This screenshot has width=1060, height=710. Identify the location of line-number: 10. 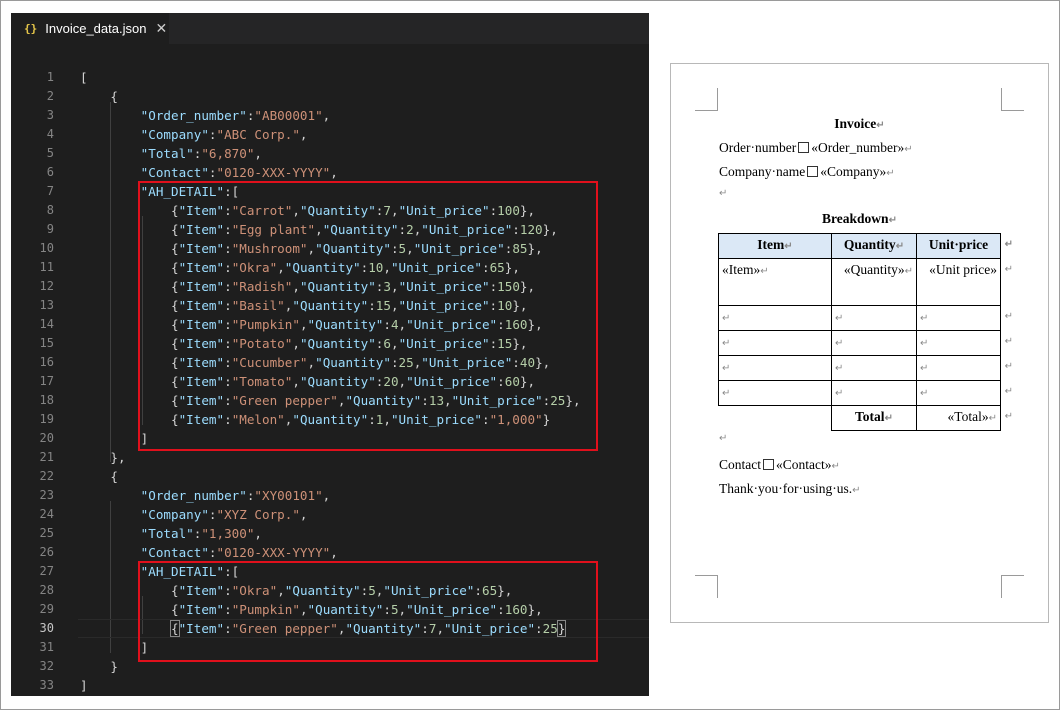
(46, 248).